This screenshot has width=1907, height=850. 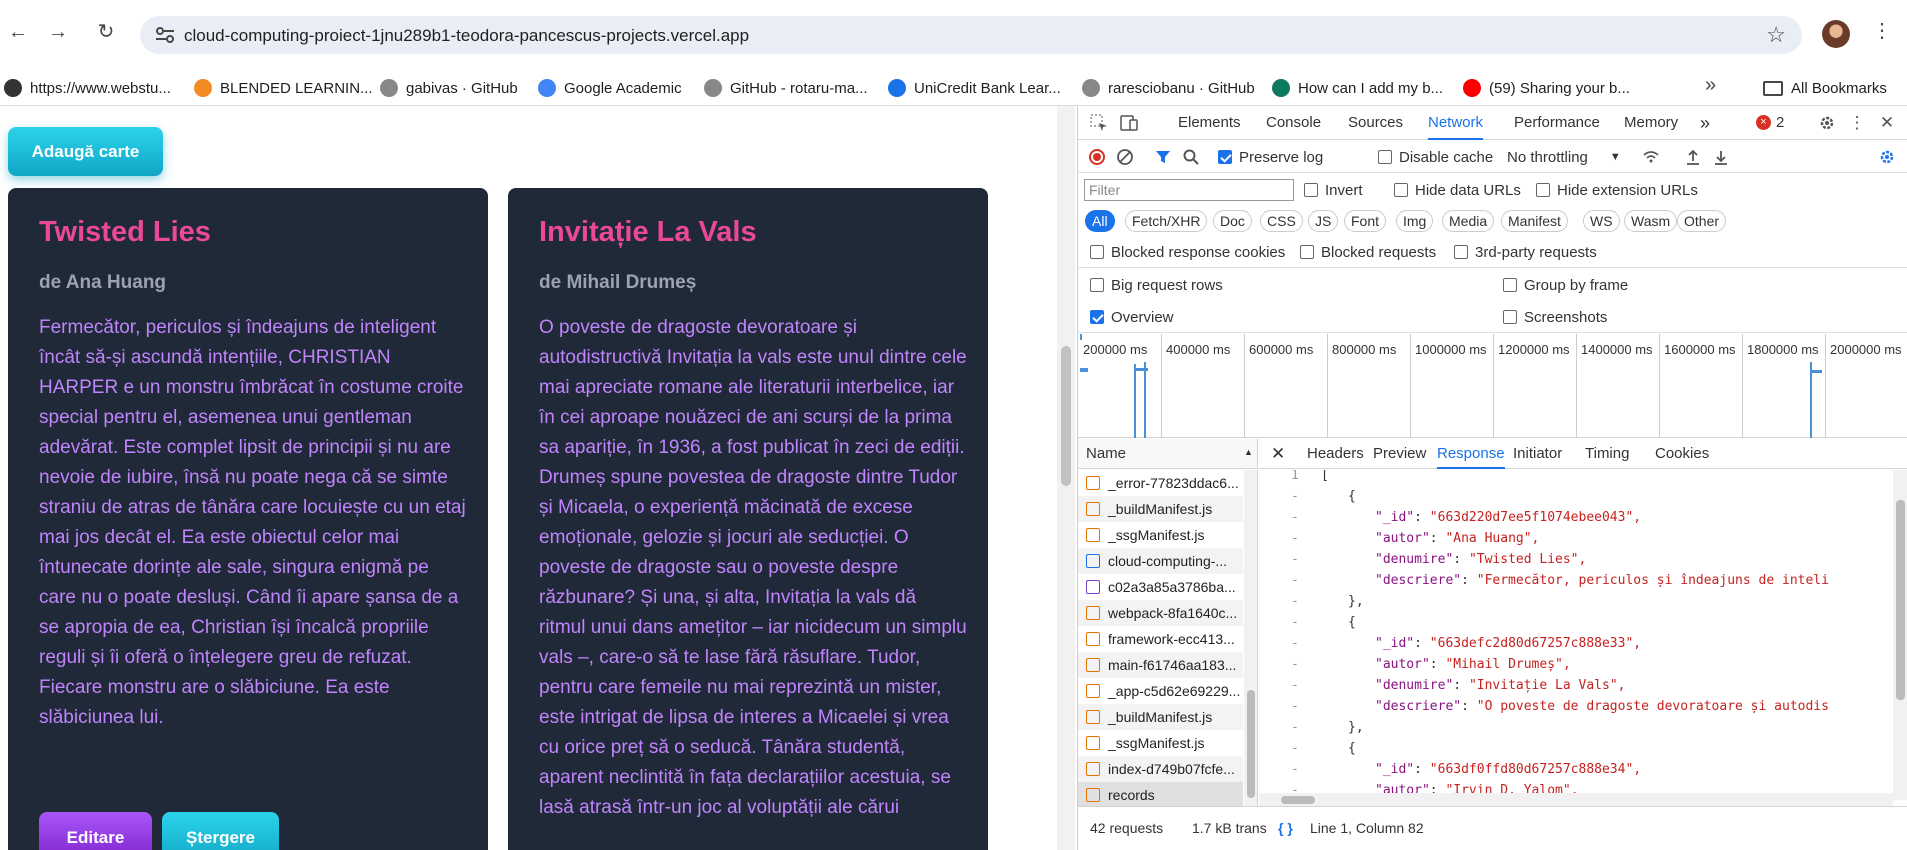 I want to click on settings-gear-icon, so click(x=1827, y=123).